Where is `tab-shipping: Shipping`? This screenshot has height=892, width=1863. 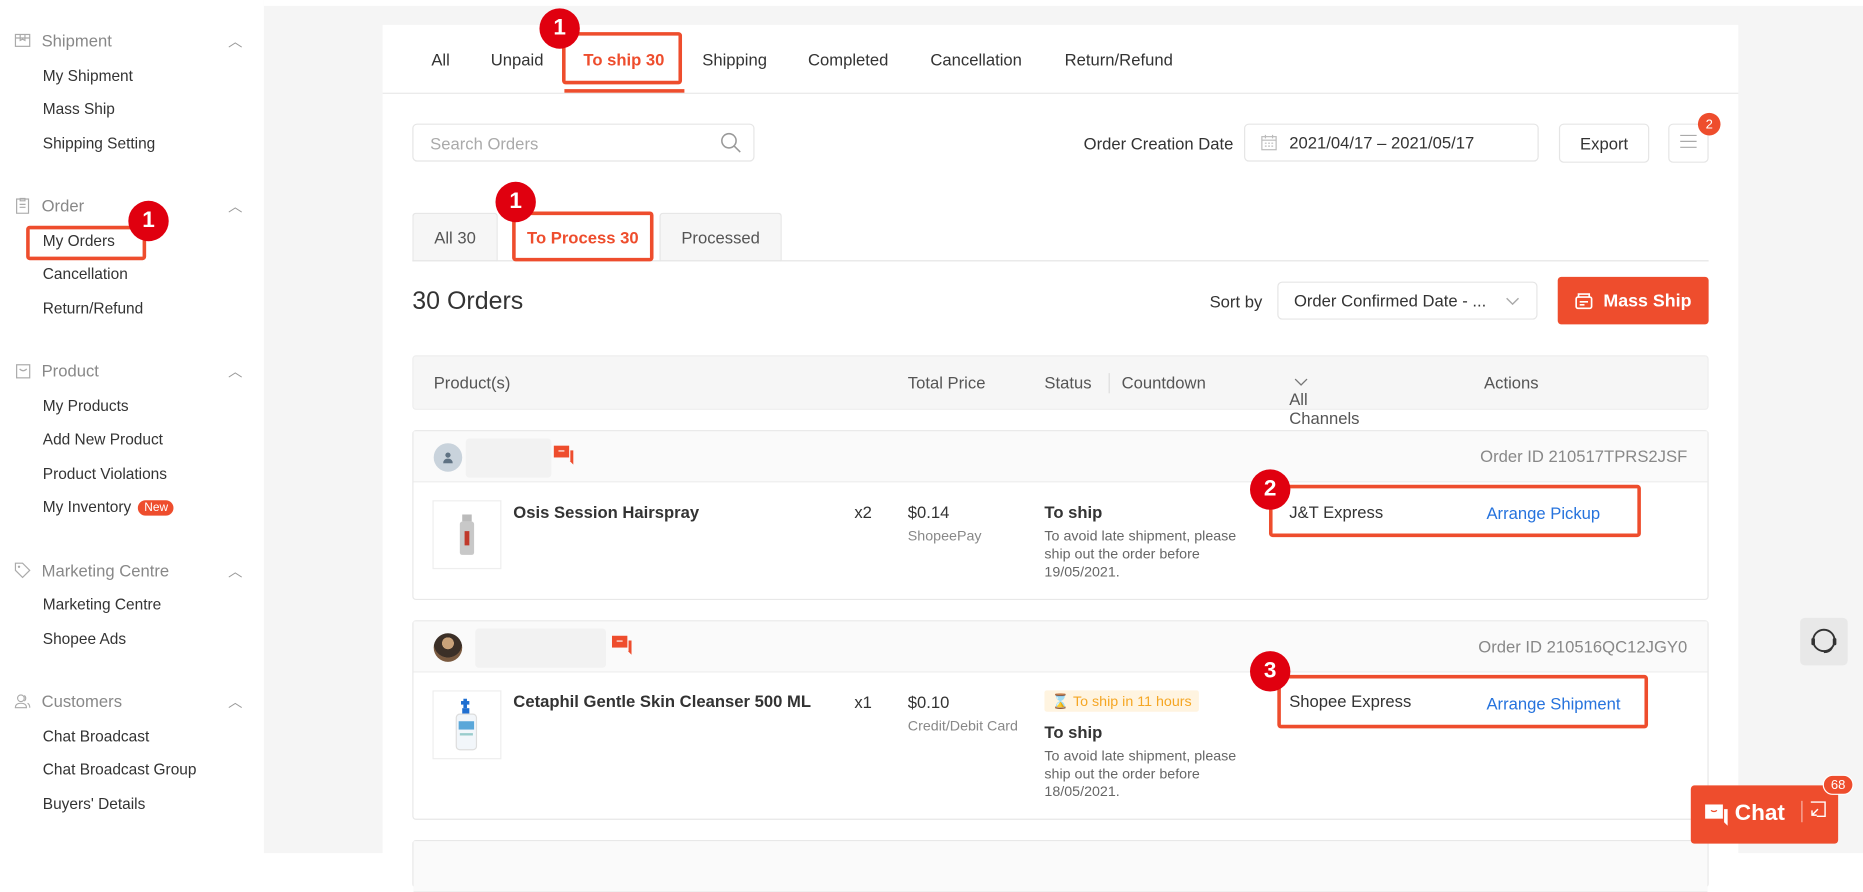 tab-shipping: Shipping is located at coordinates (734, 59).